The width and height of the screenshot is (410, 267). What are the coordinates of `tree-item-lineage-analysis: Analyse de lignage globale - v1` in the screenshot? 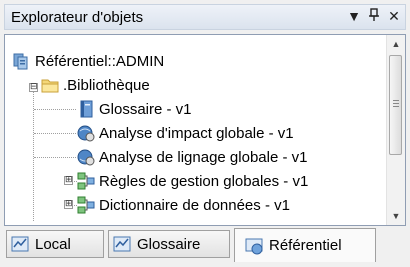 It's located at (192, 157).